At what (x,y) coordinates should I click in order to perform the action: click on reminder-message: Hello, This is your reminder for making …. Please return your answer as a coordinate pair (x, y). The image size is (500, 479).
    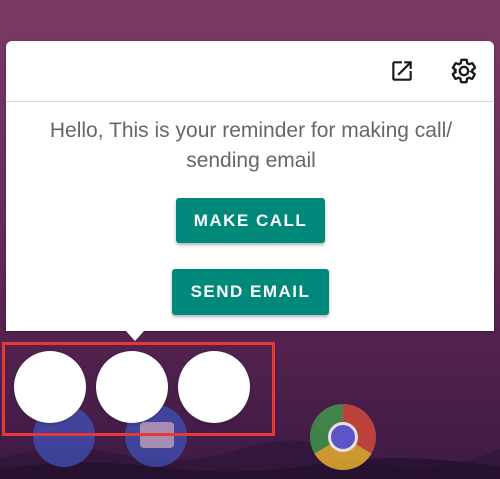
    Looking at the image, I should click on (251, 145).